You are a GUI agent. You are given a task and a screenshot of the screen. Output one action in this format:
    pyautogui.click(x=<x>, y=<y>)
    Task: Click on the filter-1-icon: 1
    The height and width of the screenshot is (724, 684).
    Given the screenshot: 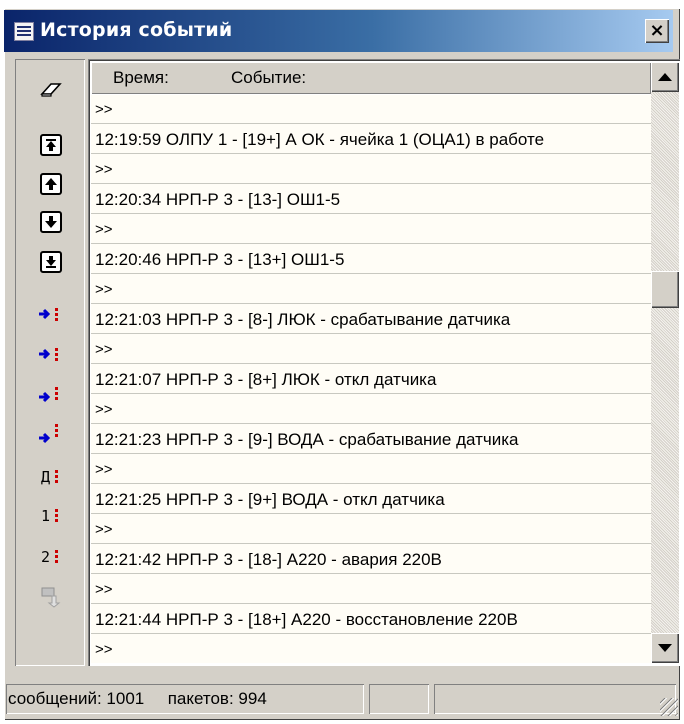 What is the action you would take?
    pyautogui.click(x=51, y=516)
    